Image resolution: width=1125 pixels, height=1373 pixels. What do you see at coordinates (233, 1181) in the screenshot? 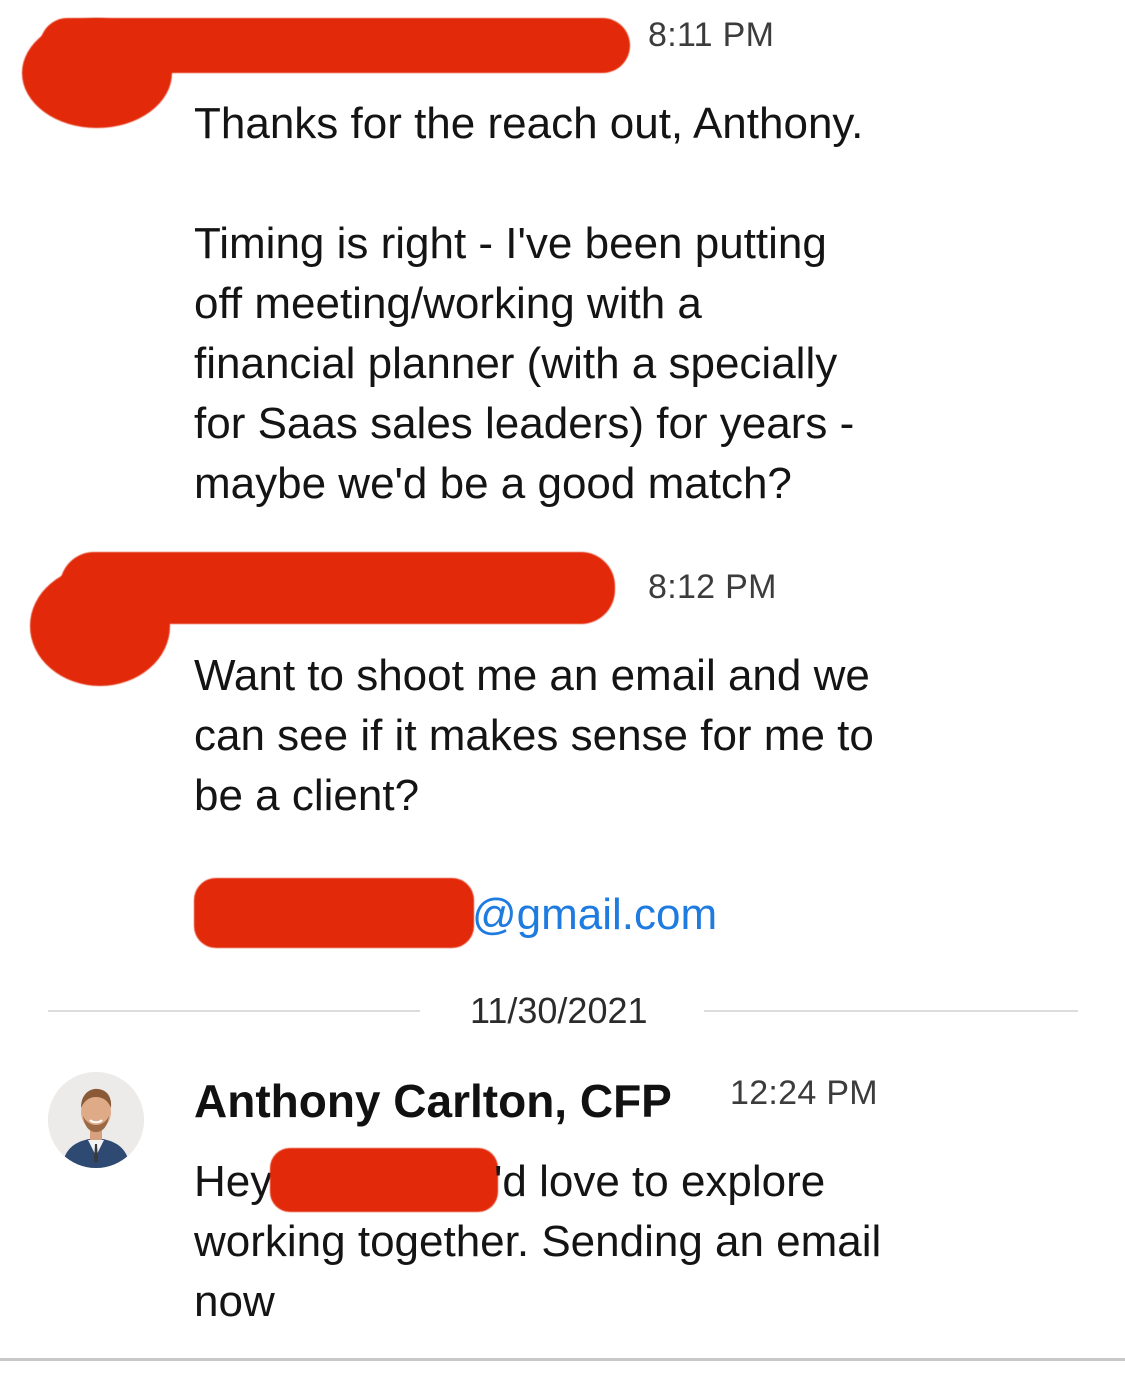
I see `reply-text-start: Hey` at bounding box center [233, 1181].